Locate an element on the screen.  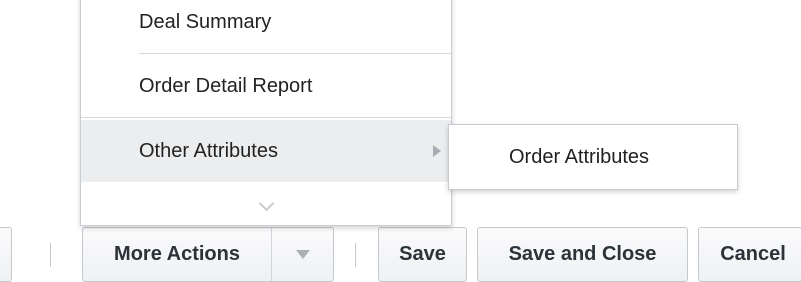
submenu-item-order-attributes: Order Attributes is located at coordinates (593, 157).